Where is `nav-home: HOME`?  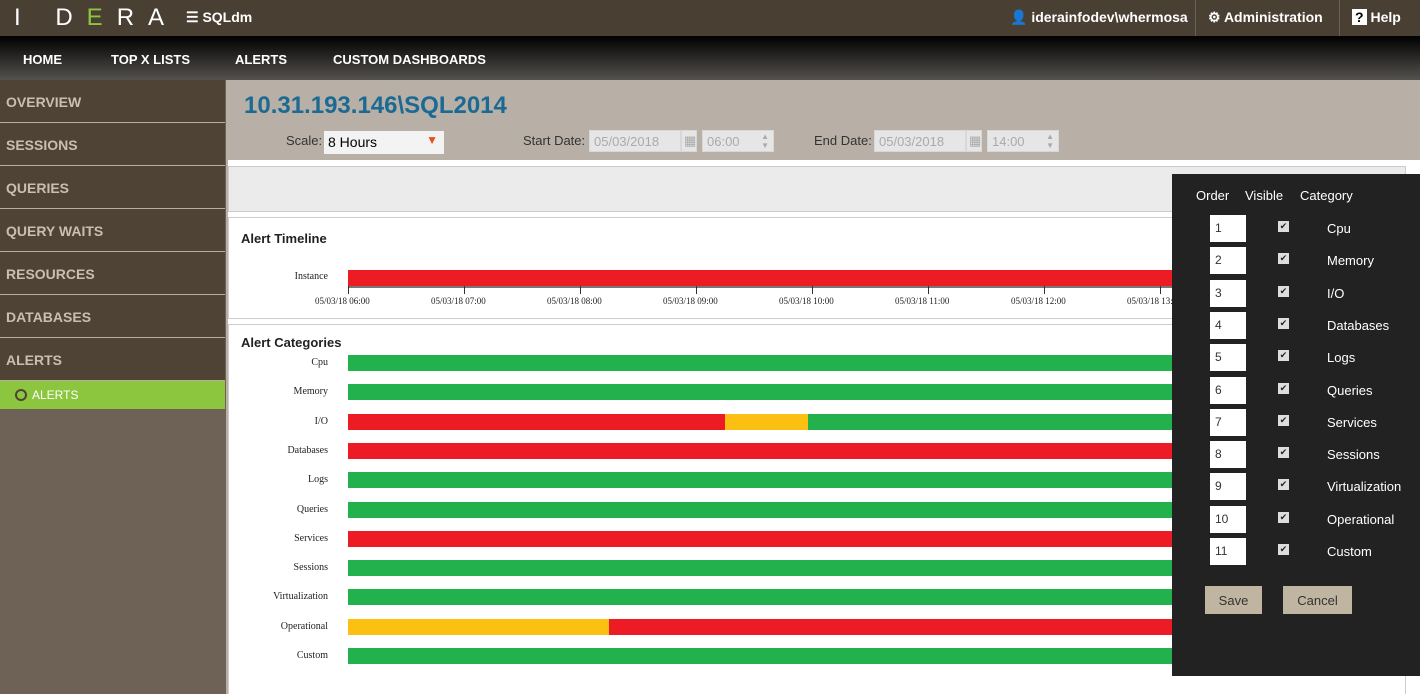 nav-home: HOME is located at coordinates (42, 59).